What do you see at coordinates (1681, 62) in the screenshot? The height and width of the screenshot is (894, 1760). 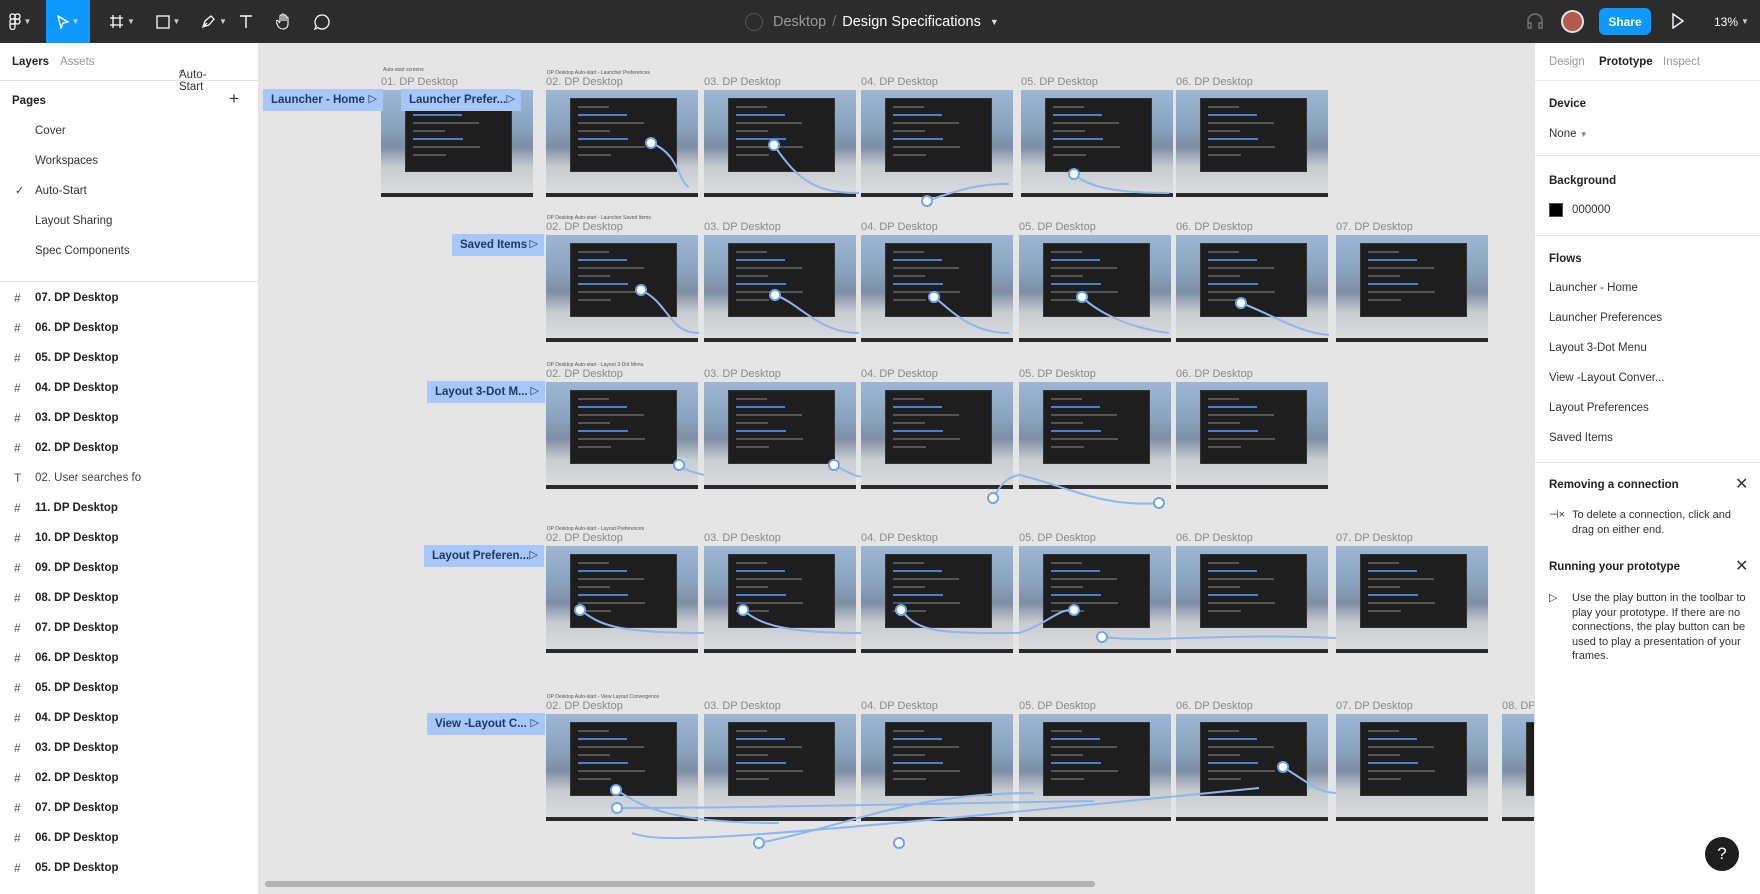 I see `tab-inspect: Inspect` at bounding box center [1681, 62].